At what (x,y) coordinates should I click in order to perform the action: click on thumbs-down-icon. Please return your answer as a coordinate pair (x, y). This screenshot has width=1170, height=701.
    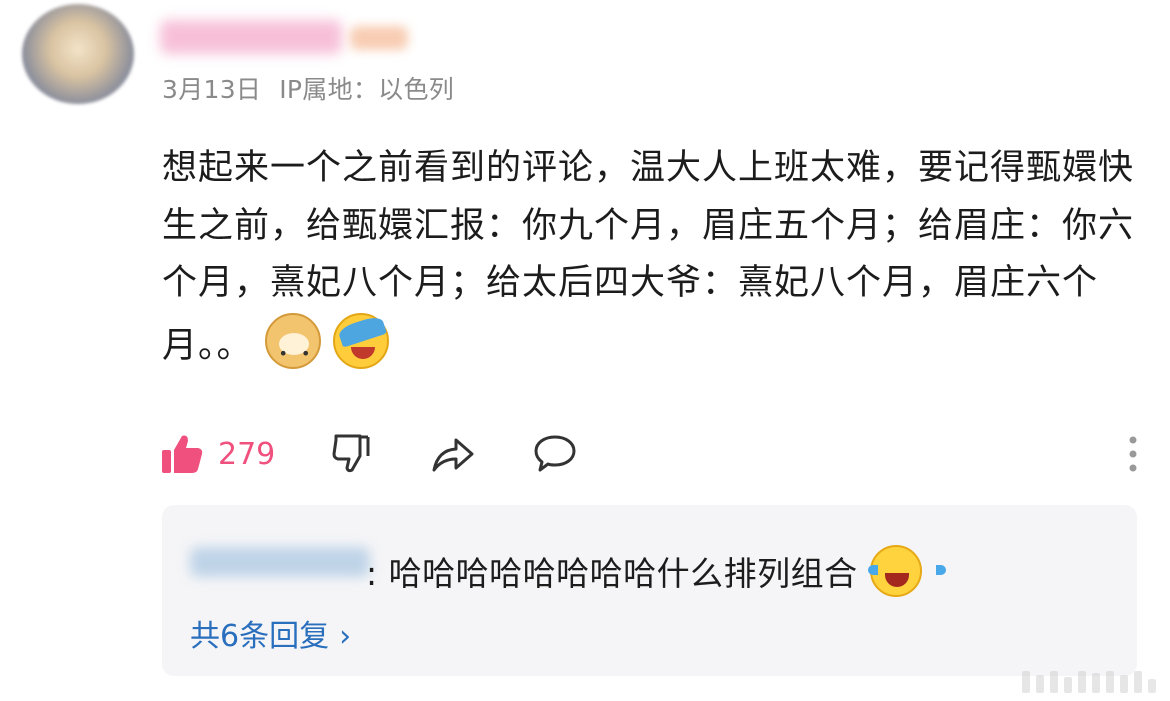
    Looking at the image, I should click on (352, 454).